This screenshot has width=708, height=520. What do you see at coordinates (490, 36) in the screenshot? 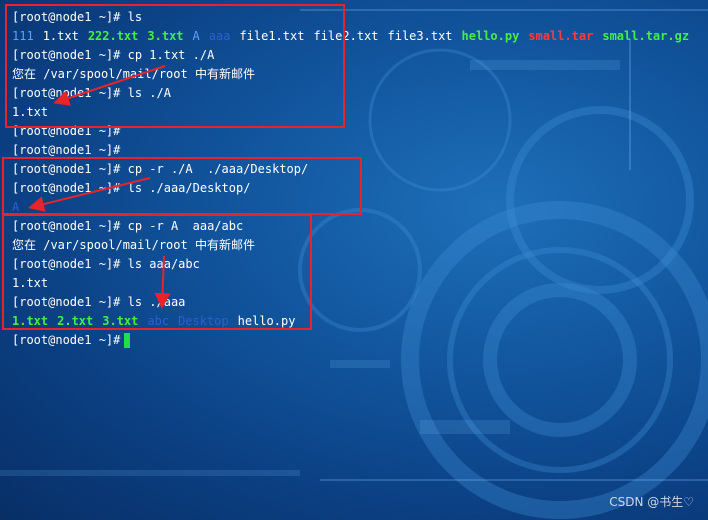
I see `file-entry: hello.py` at bounding box center [490, 36].